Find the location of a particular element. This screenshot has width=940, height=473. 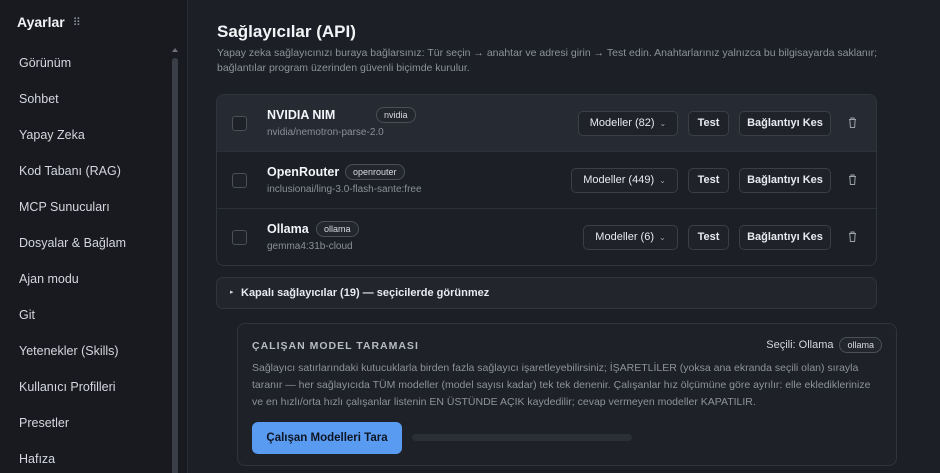

provider-name: Ollama is located at coordinates (288, 229).